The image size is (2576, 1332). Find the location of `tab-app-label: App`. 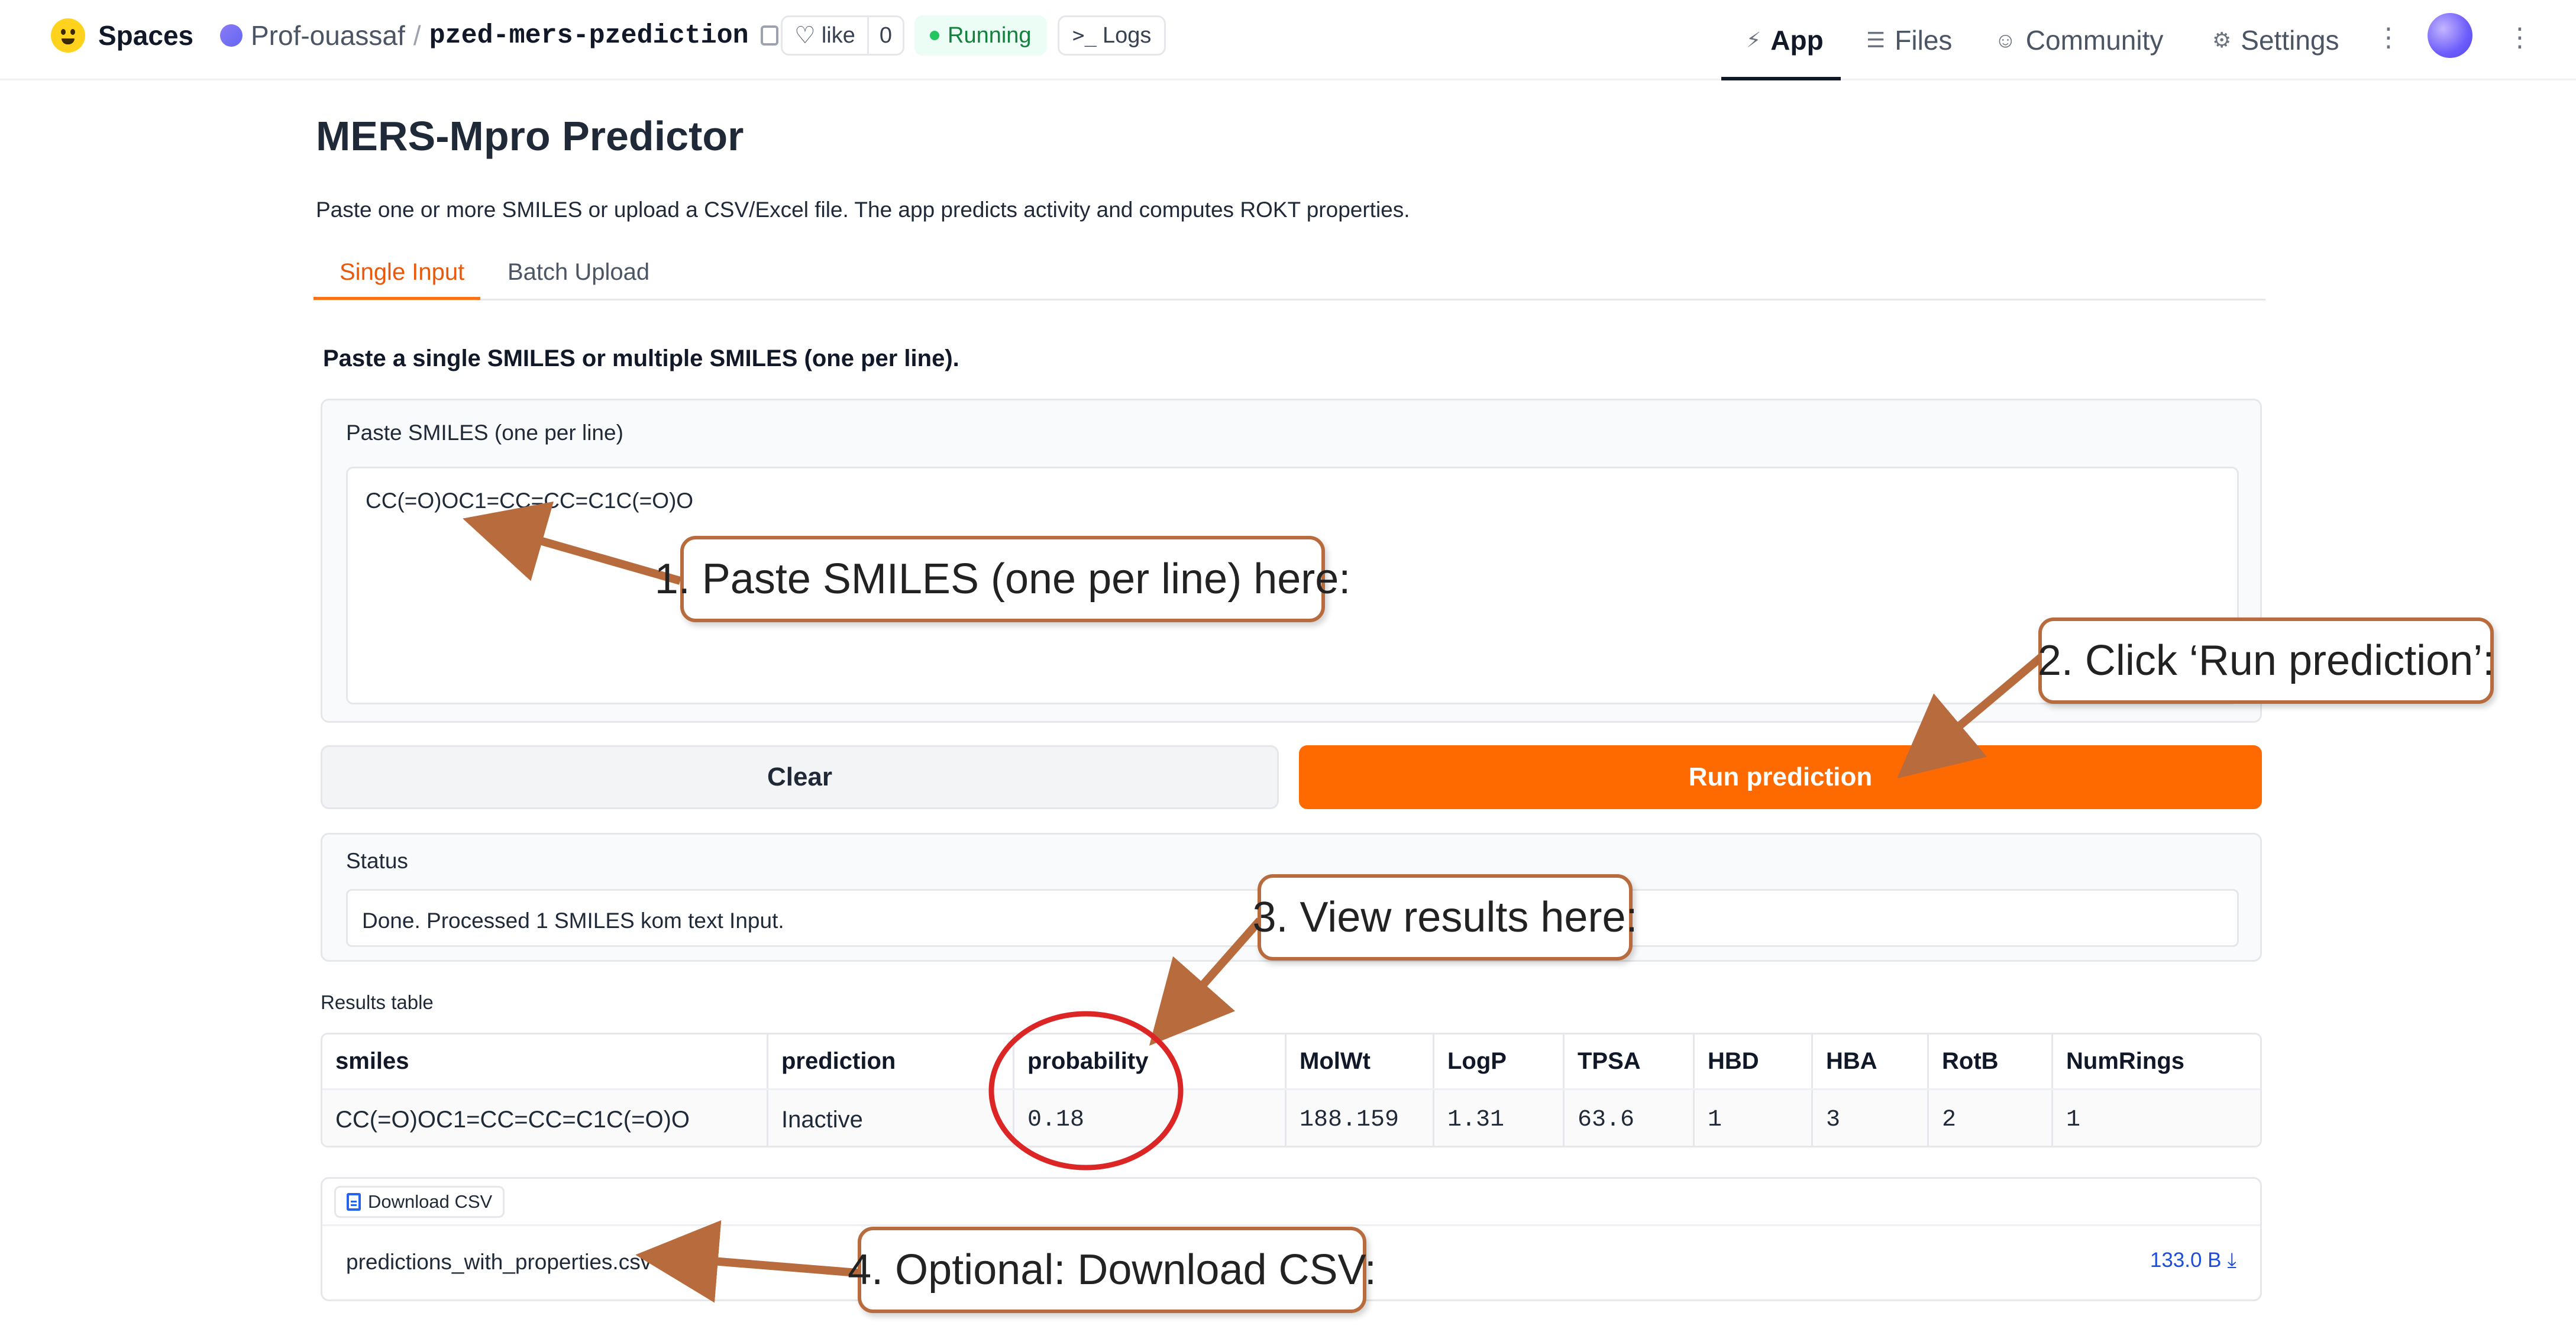

tab-app-label: App is located at coordinates (1797, 40).